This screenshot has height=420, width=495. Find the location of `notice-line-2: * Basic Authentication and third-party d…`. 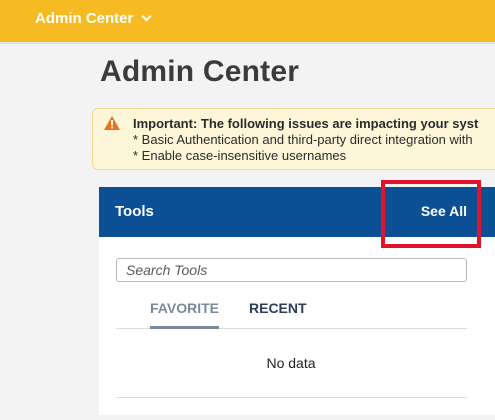

notice-line-2: * Basic Authentication and third-party d… is located at coordinates (303, 139).